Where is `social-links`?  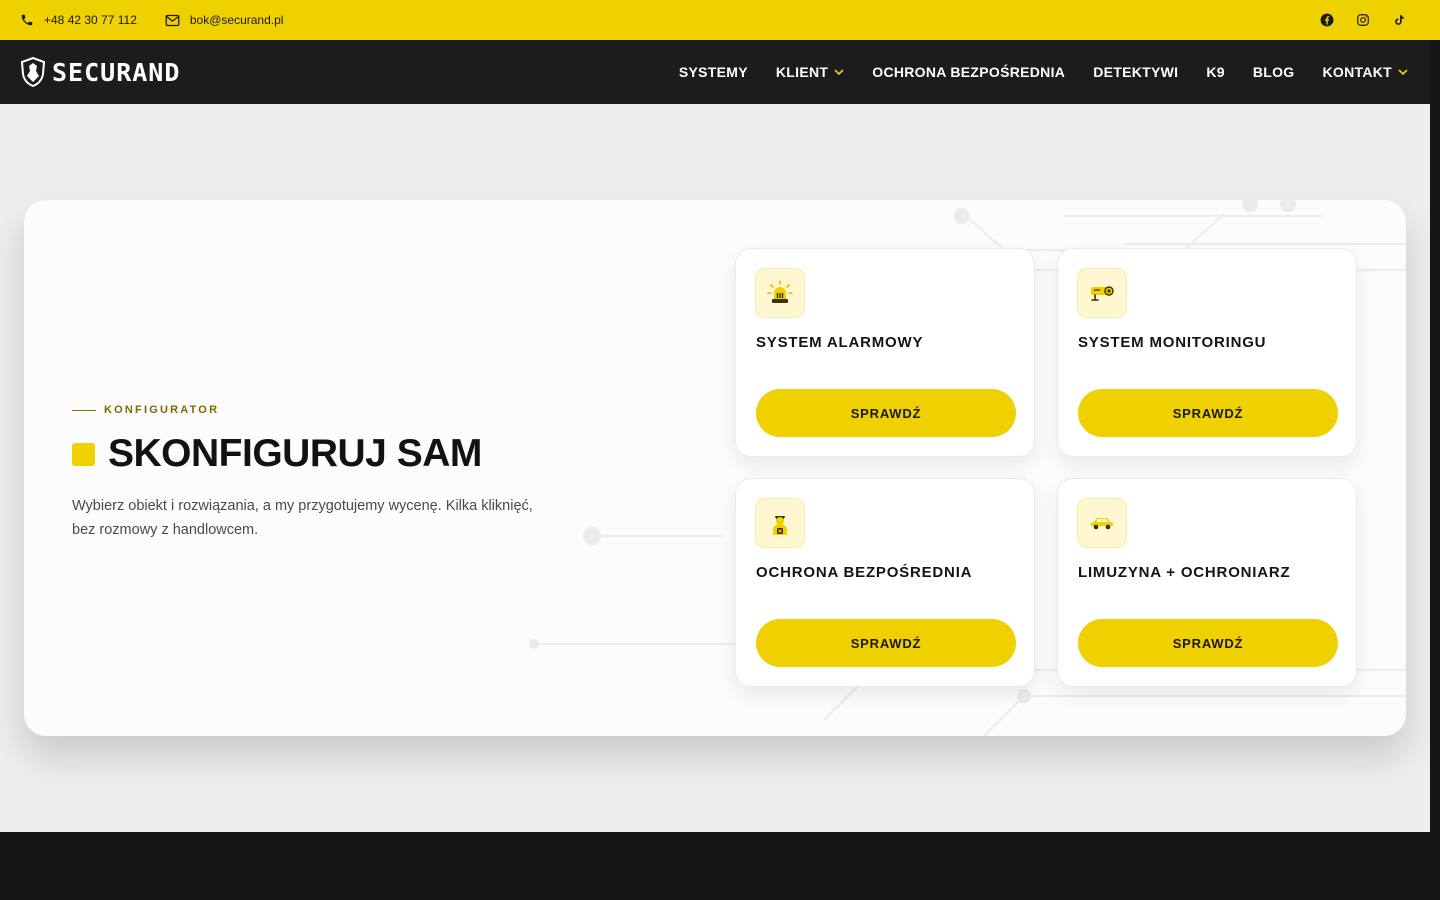 social-links is located at coordinates (1369, 20).